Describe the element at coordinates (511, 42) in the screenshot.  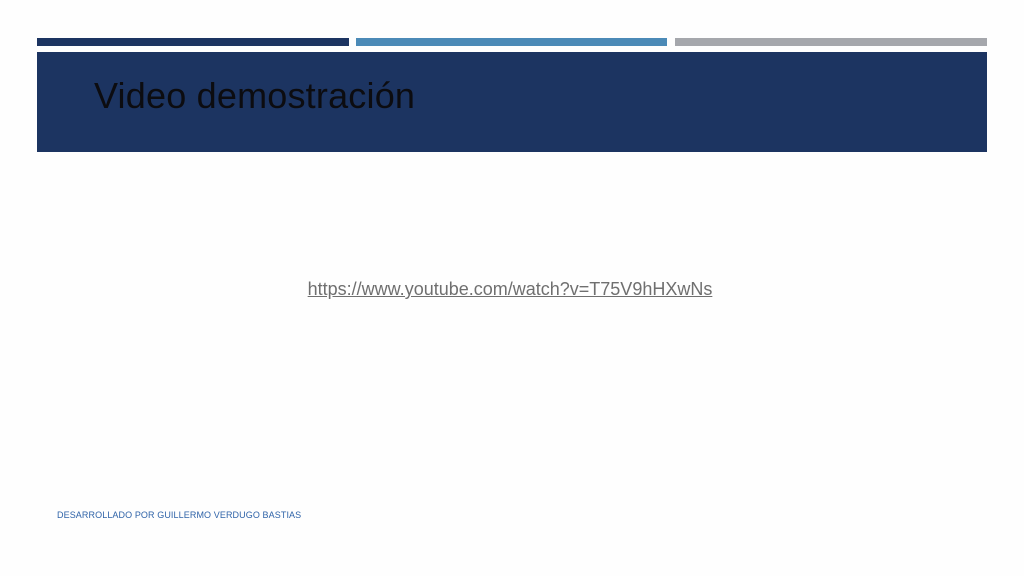
I see `accent-bar-mid-blue` at that location.